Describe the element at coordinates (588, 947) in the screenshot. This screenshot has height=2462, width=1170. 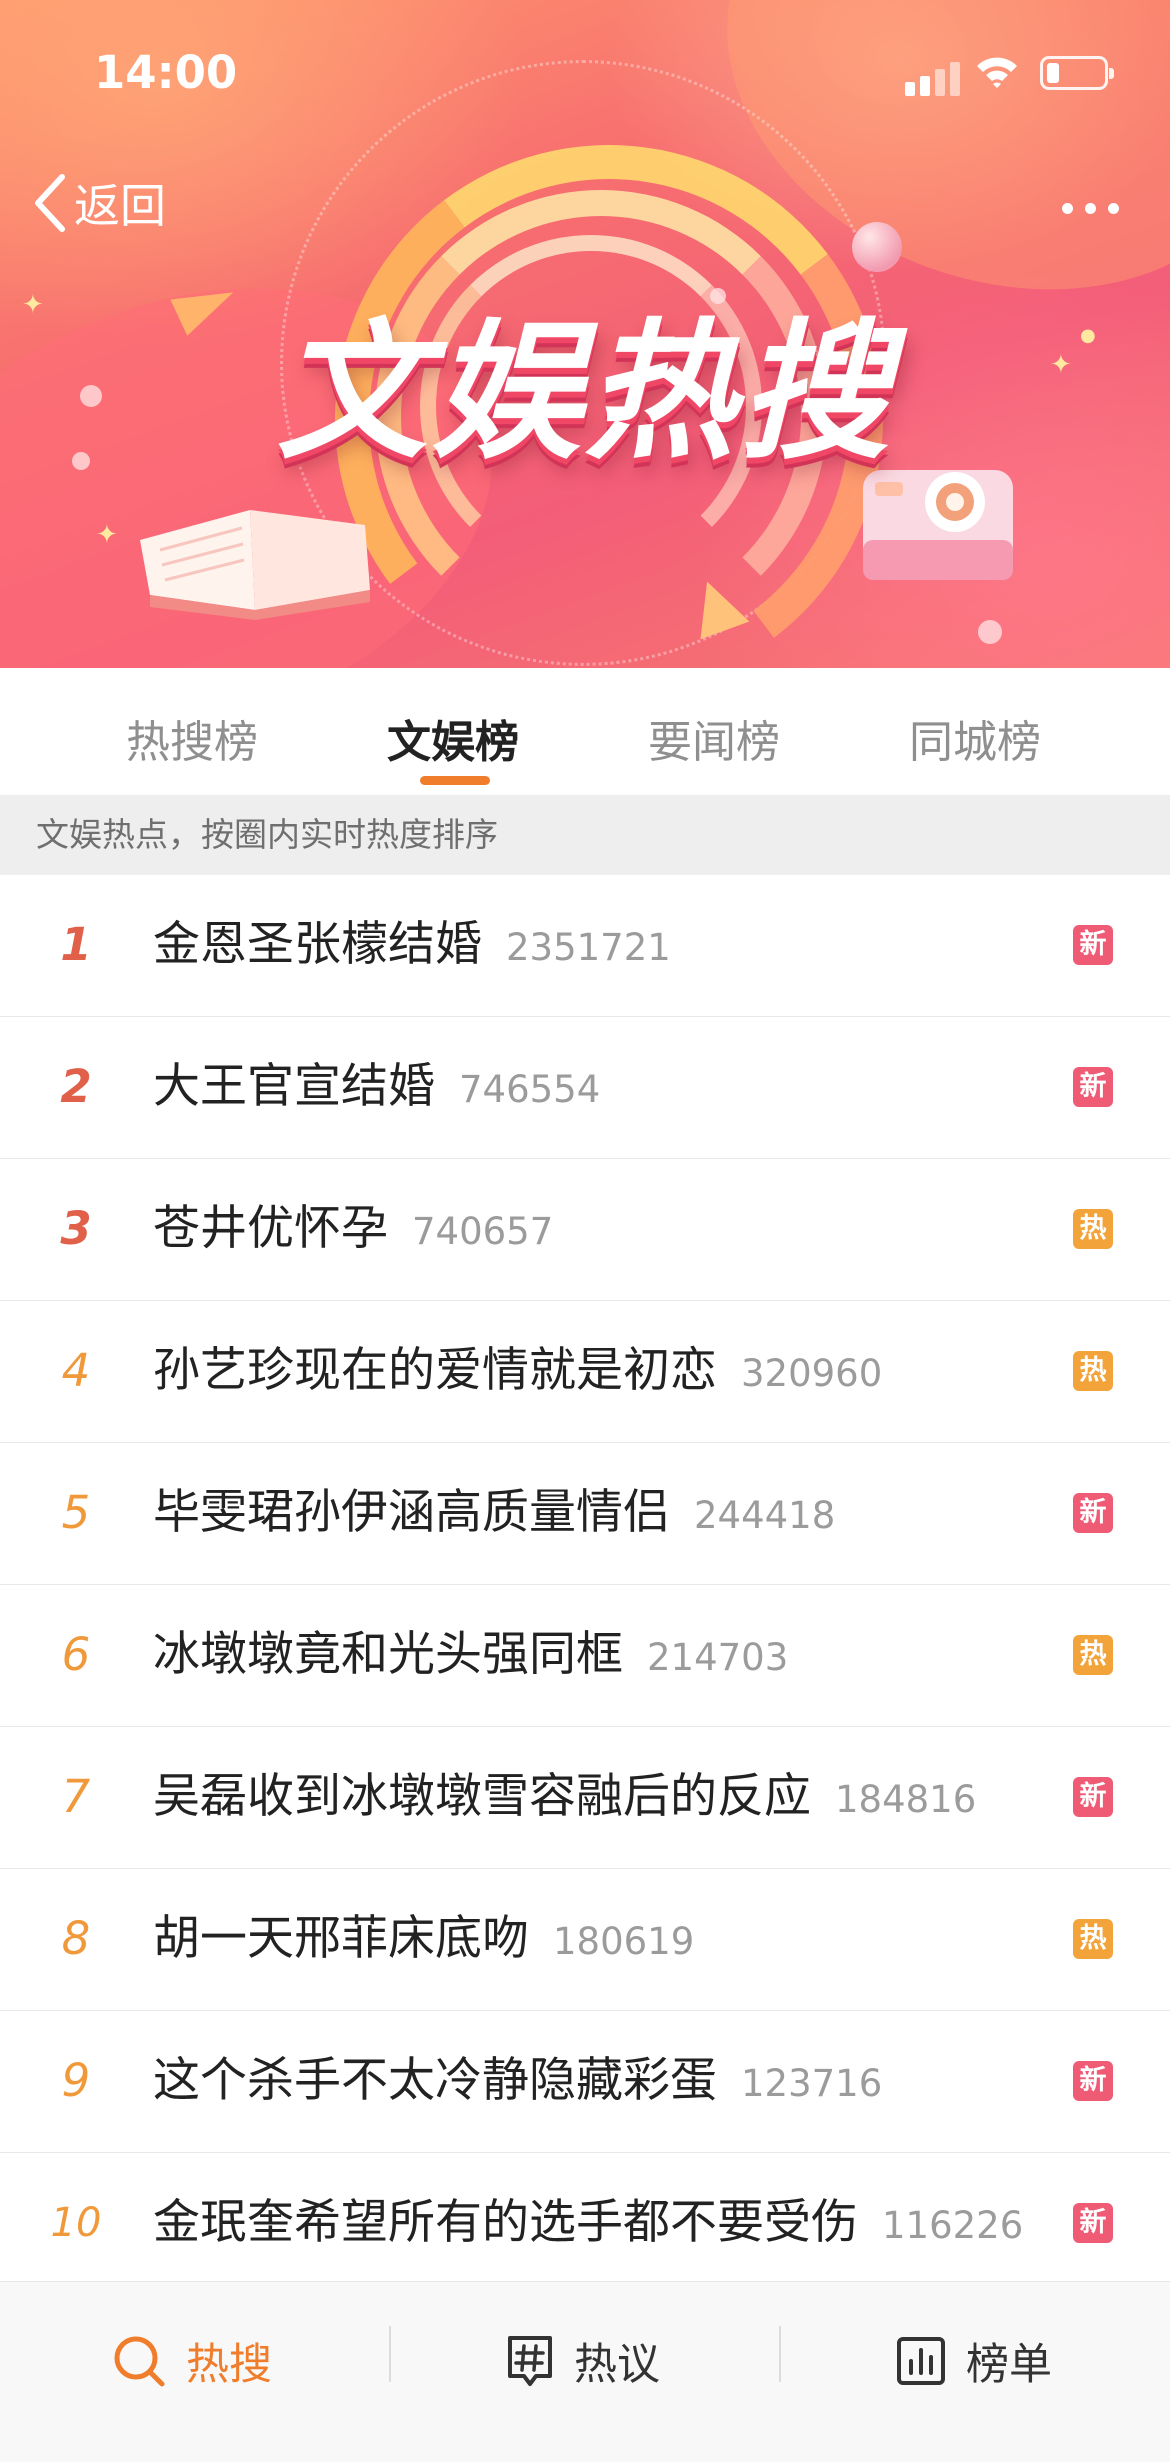
I see `heat-count: 2351721` at that location.